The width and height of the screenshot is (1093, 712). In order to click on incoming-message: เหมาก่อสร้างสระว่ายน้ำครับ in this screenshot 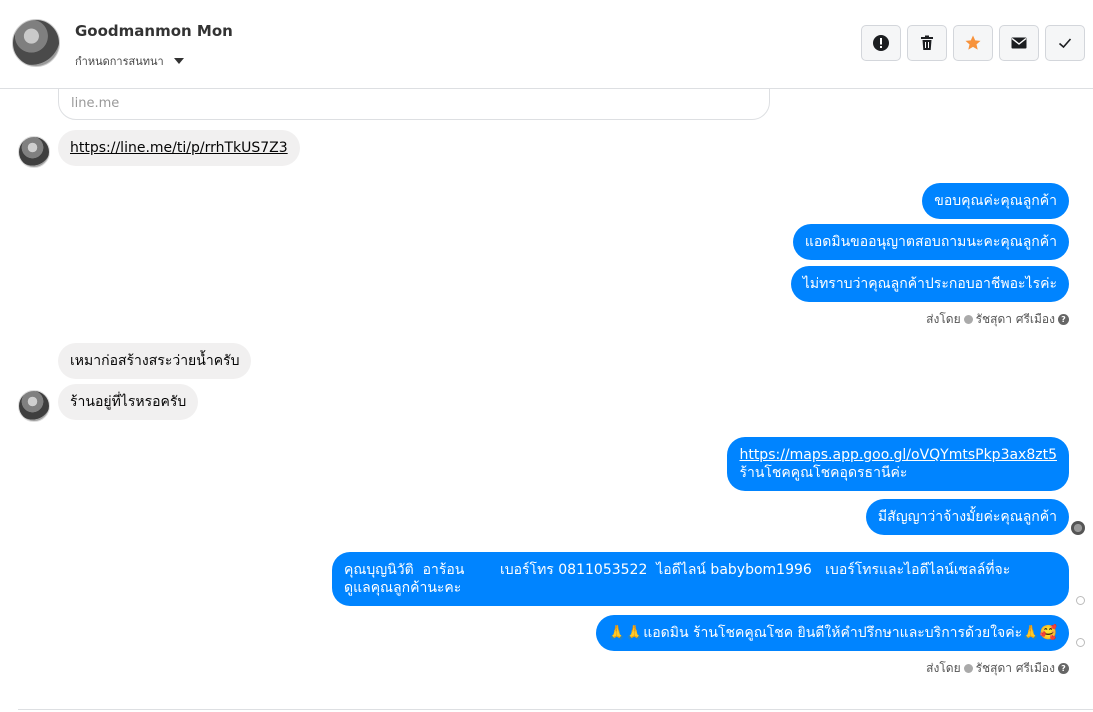, I will do `click(155, 361)`.